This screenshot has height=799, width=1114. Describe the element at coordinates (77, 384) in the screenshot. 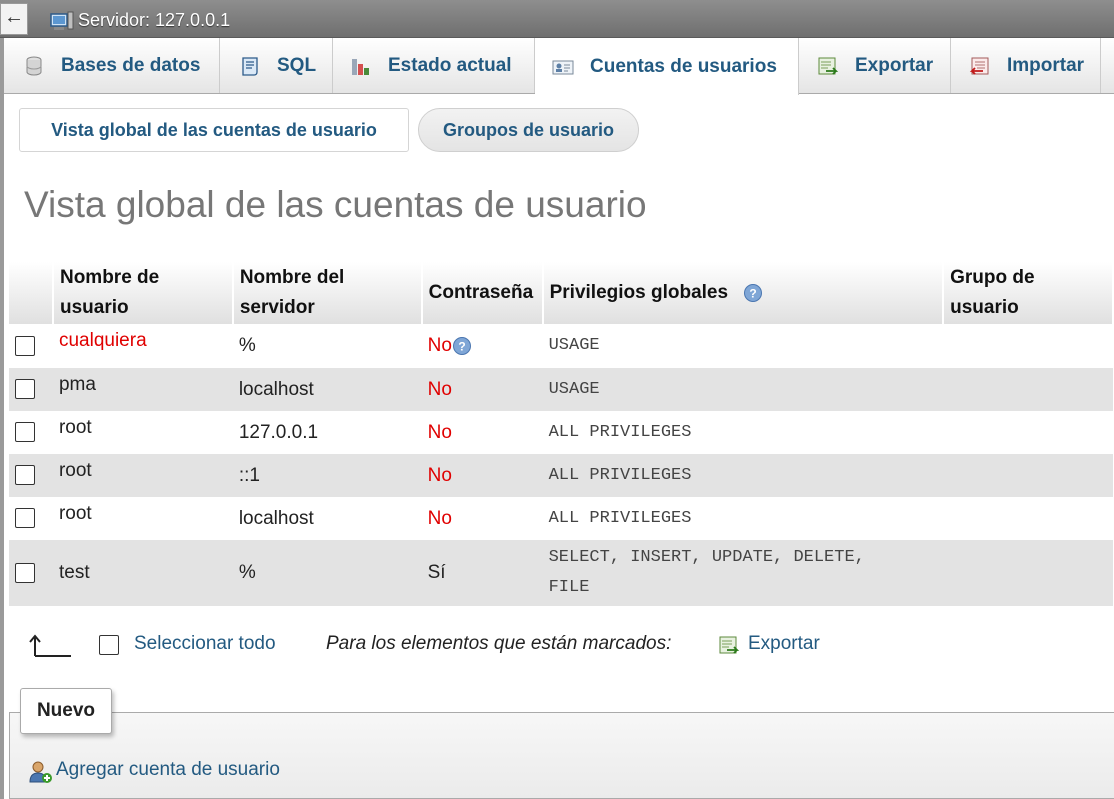

I see `username: pma` at that location.